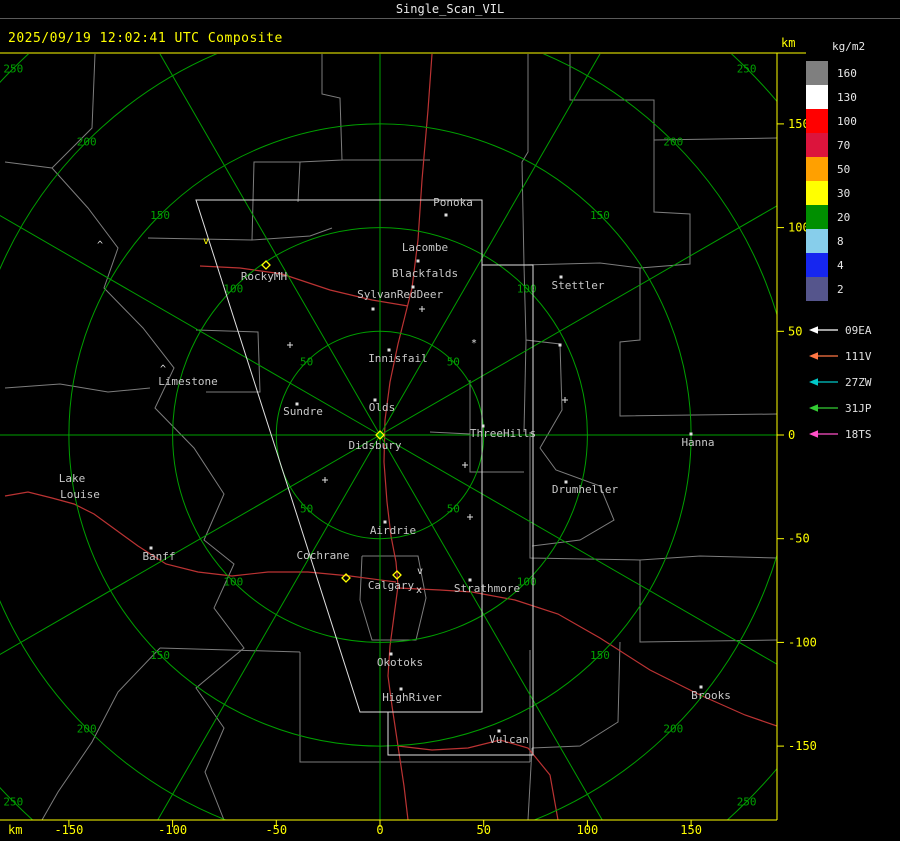 The width and height of the screenshot is (900, 841). What do you see at coordinates (503, 433) in the screenshot?
I see `city-label: ThreeHills` at bounding box center [503, 433].